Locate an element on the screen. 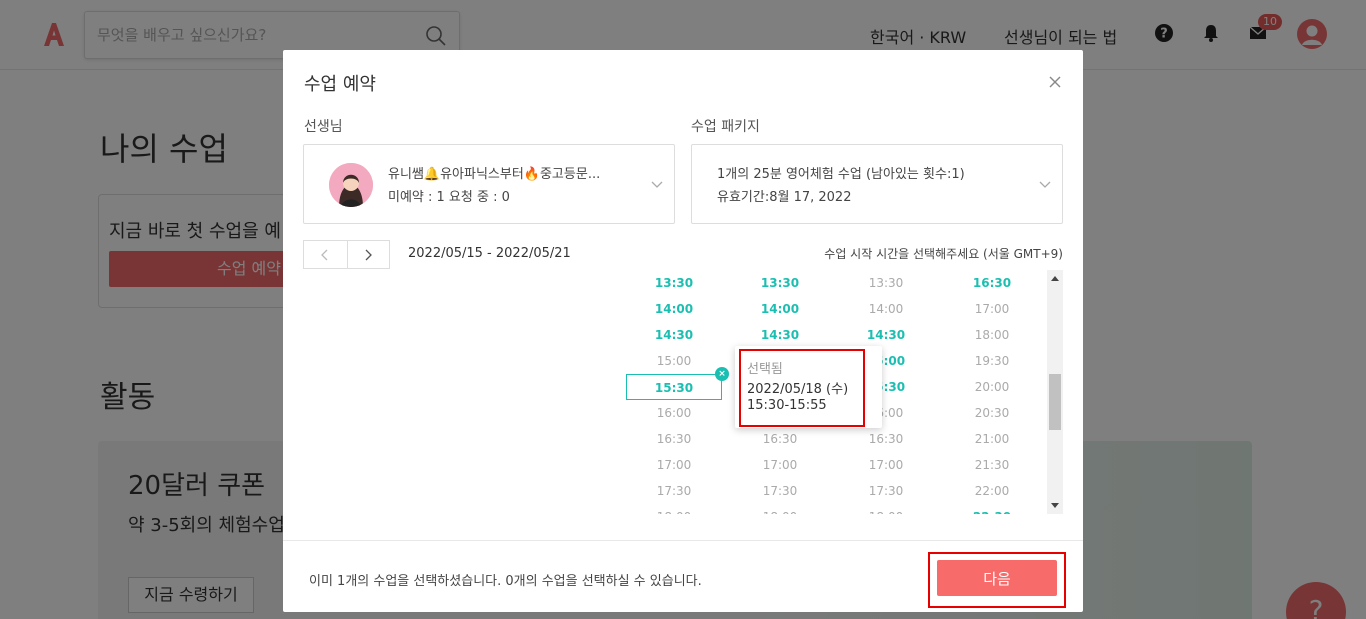 This screenshot has height=619, width=1366. next-button: 다음 is located at coordinates (997, 578).